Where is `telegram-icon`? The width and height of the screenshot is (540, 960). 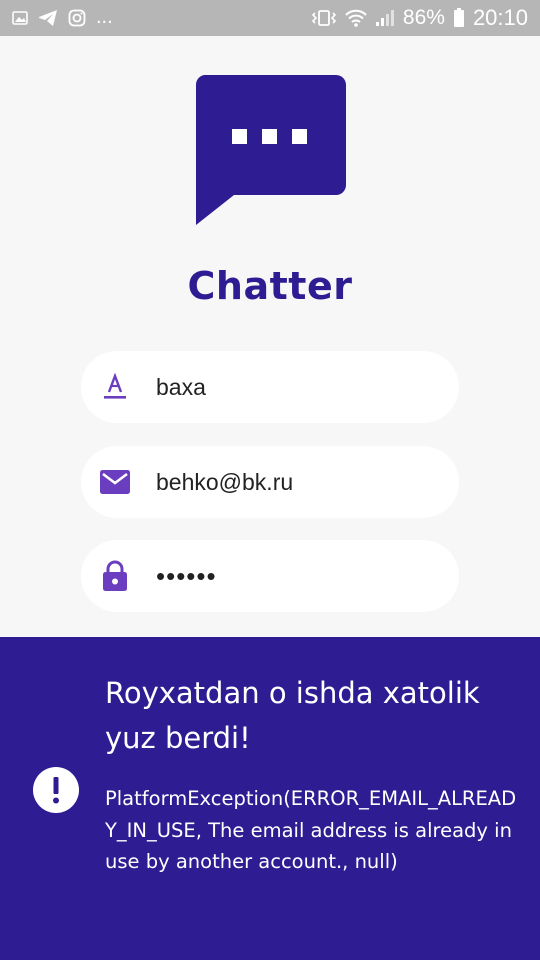
telegram-icon is located at coordinates (48, 18).